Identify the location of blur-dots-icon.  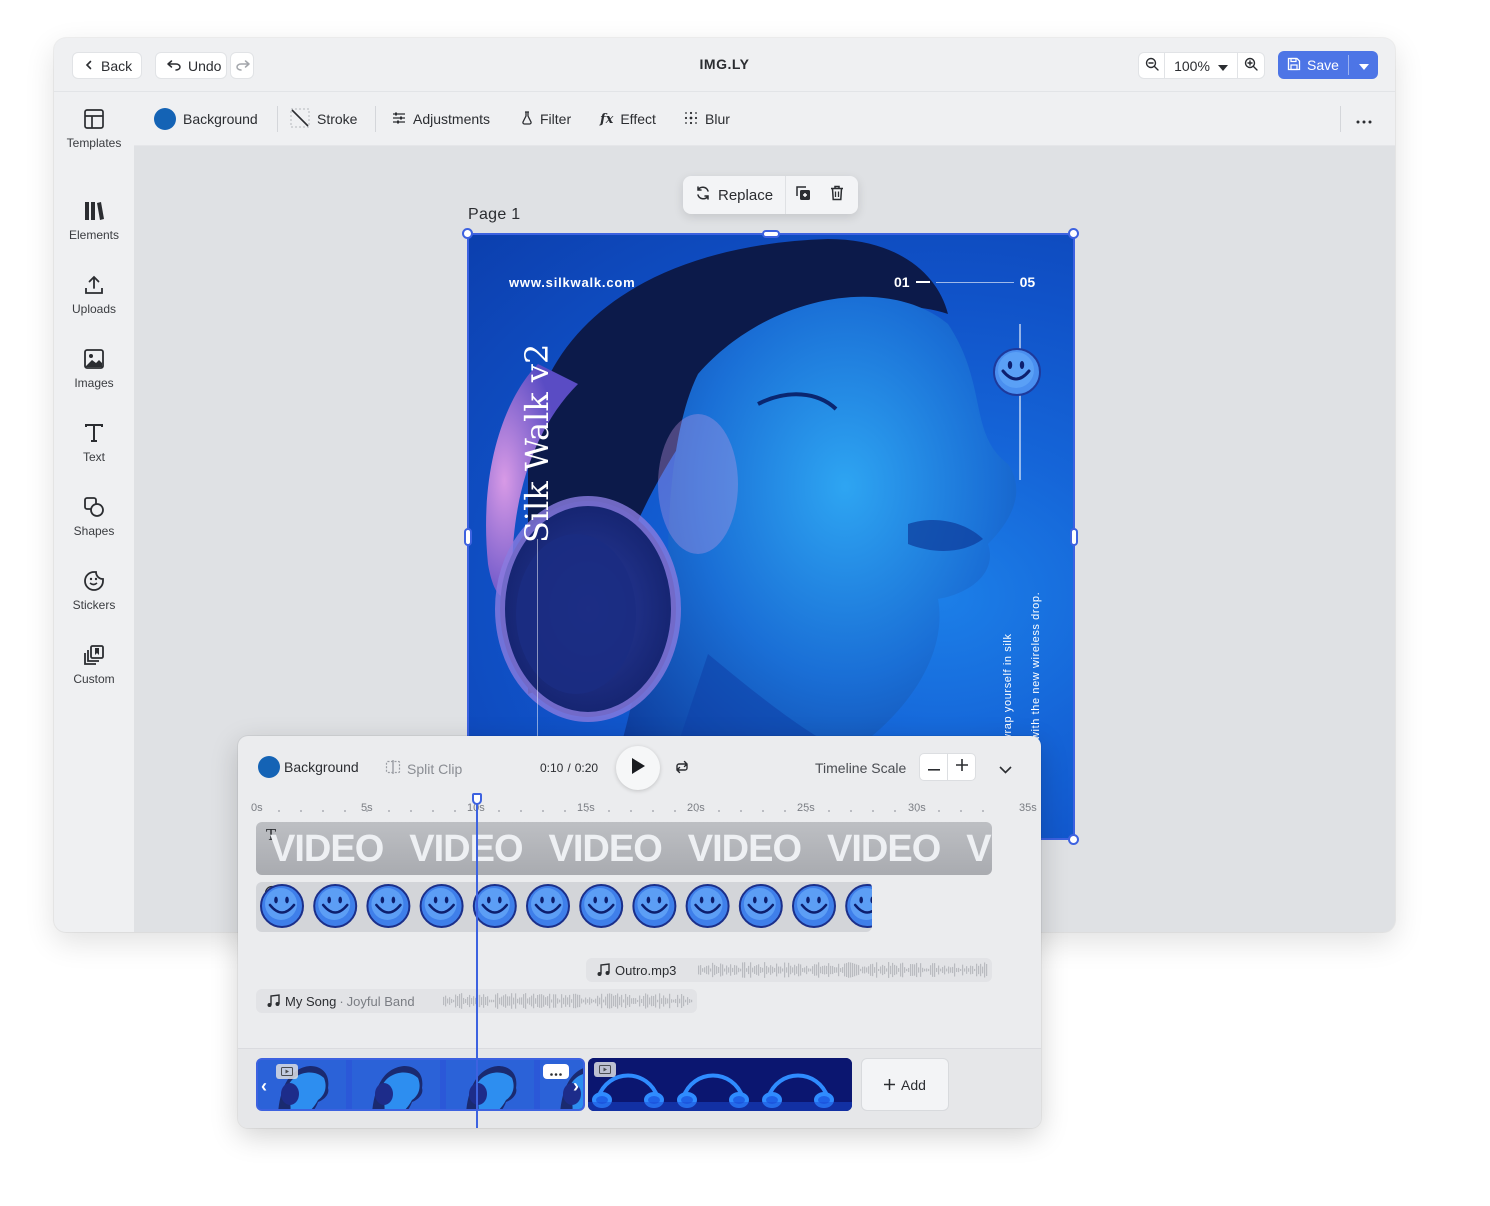
(691, 119).